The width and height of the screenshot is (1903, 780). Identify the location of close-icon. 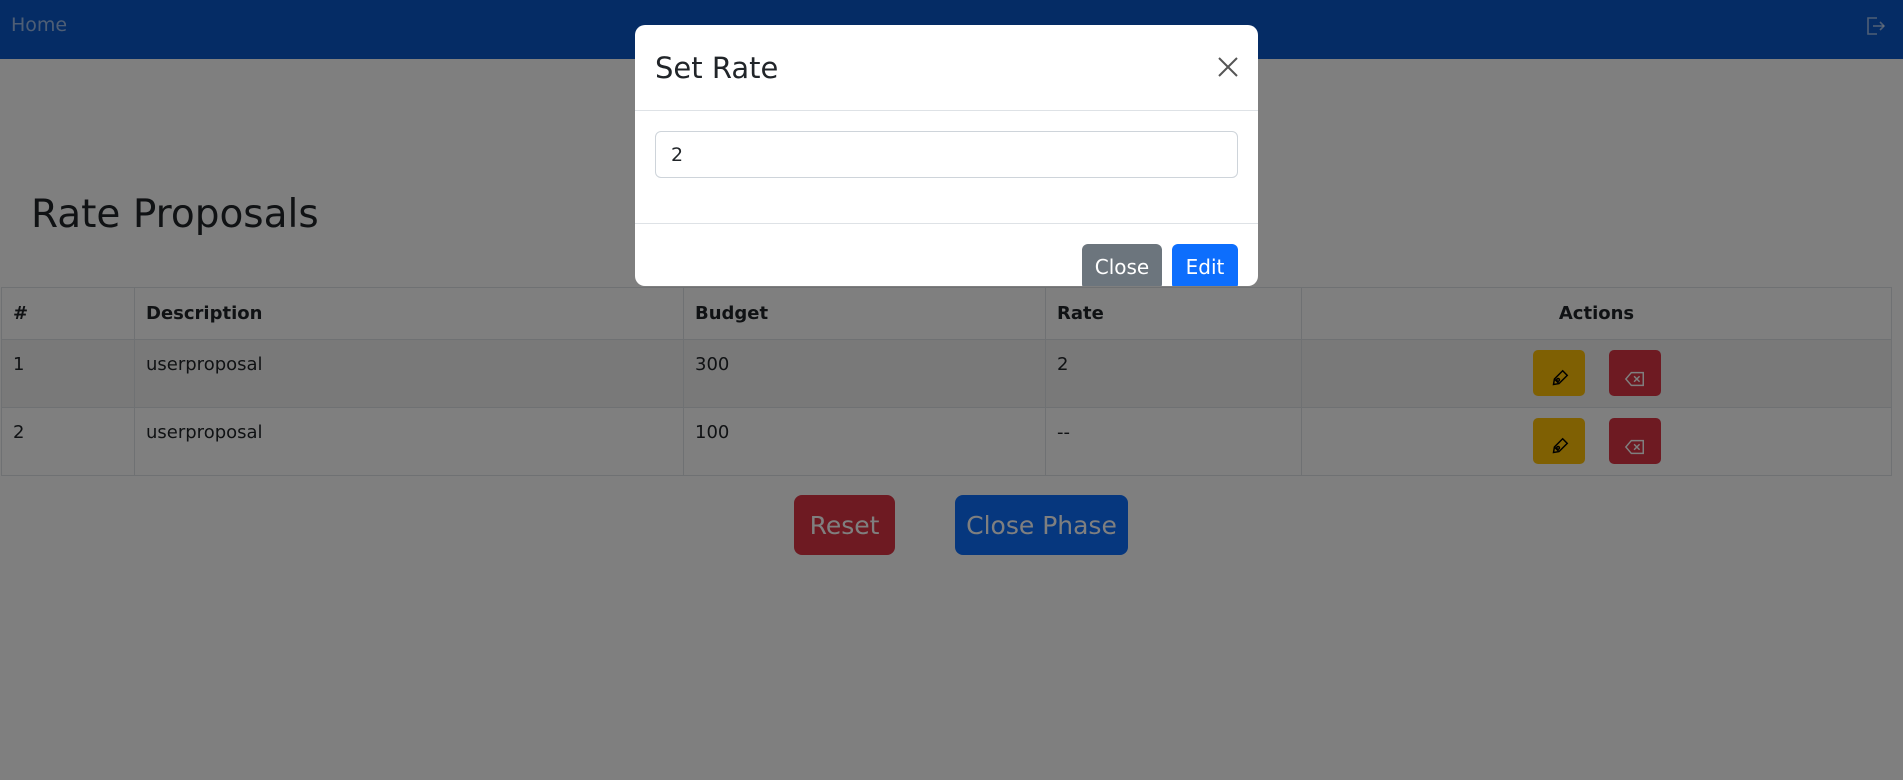
(1228, 67).